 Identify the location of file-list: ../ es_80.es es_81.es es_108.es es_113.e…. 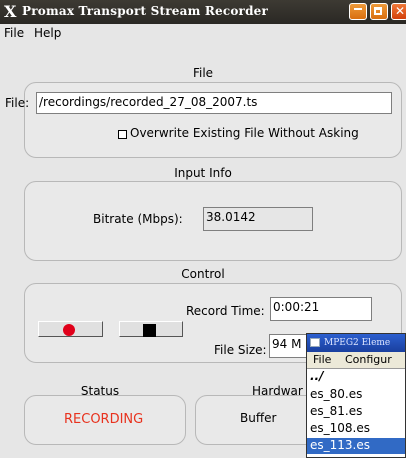
(356, 413).